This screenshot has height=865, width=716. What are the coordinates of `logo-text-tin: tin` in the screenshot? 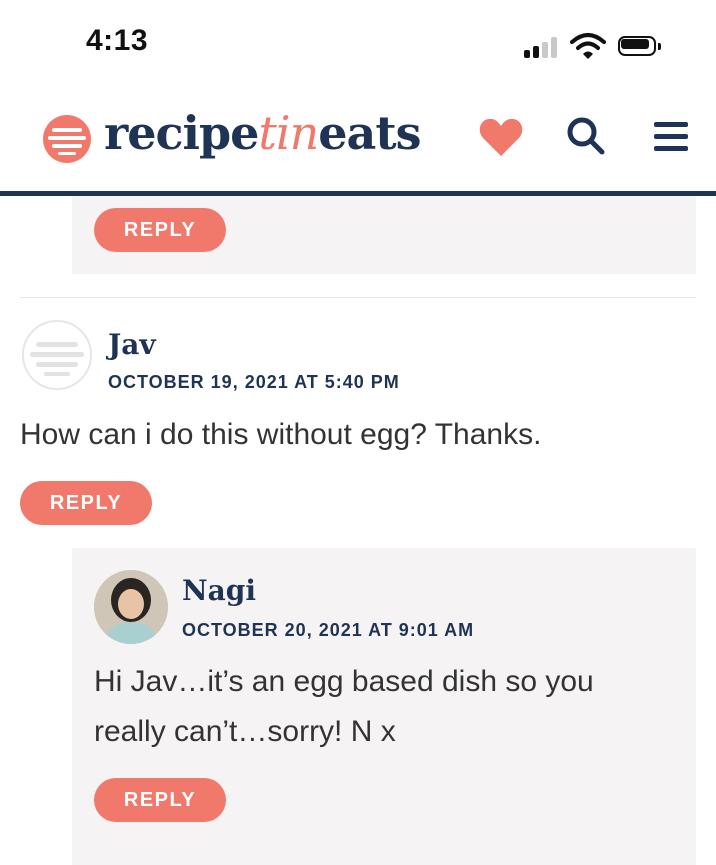 It's located at (288, 133).